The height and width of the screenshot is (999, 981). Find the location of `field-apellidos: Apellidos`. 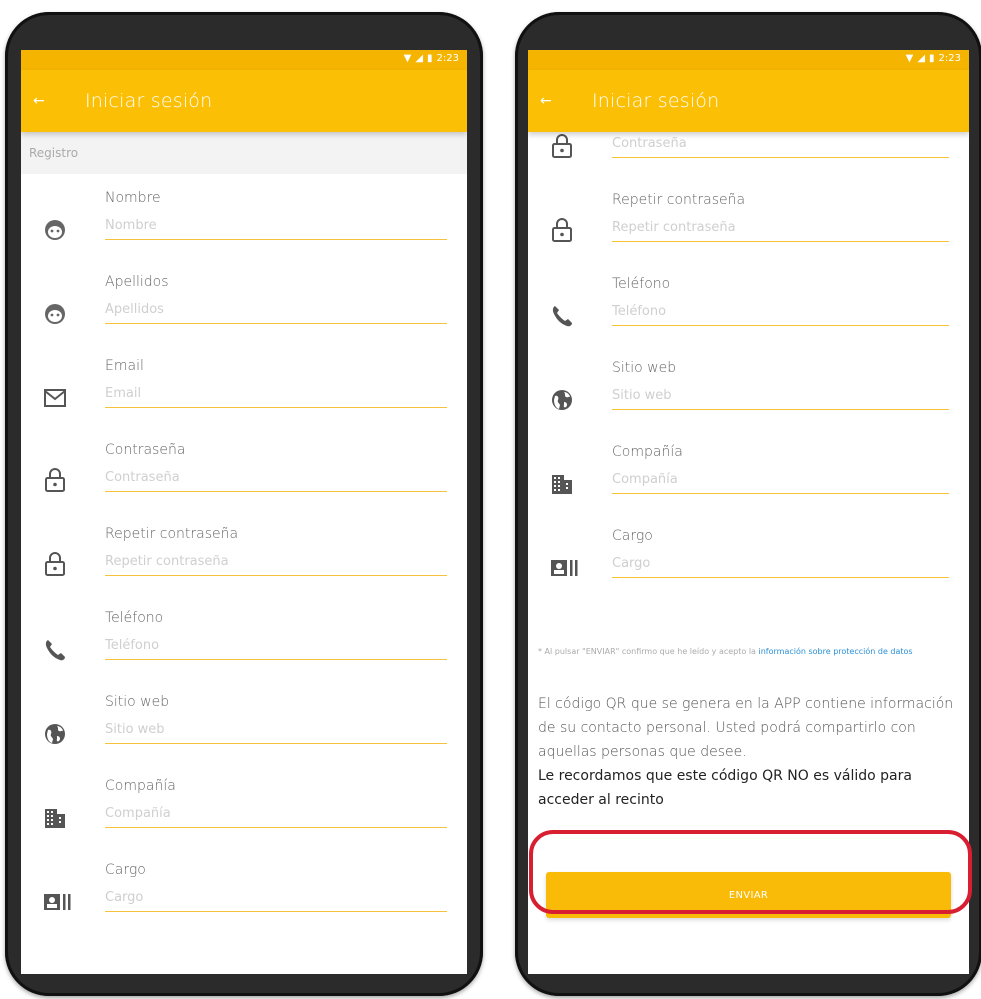

field-apellidos: Apellidos is located at coordinates (244, 300).